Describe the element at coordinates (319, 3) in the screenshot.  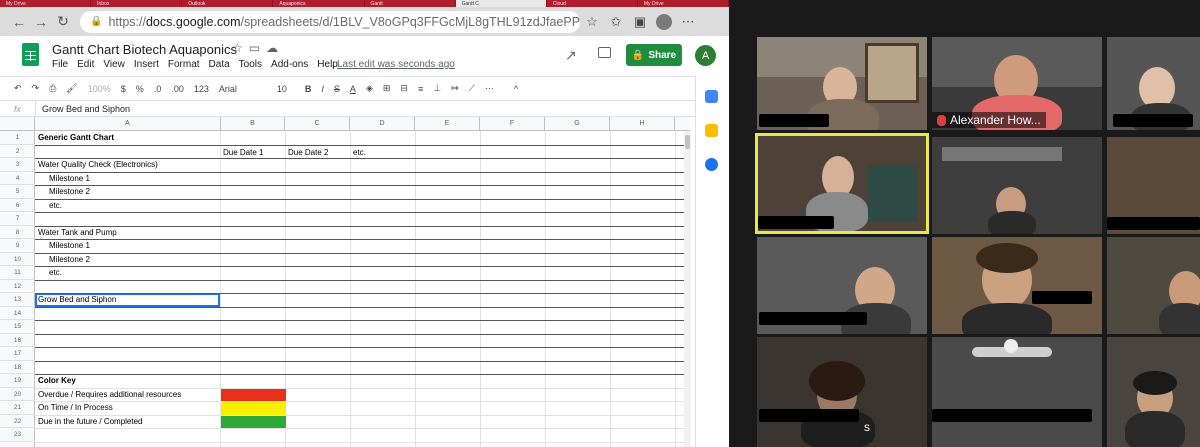
I see `browser-tab: Aquaponics` at that location.